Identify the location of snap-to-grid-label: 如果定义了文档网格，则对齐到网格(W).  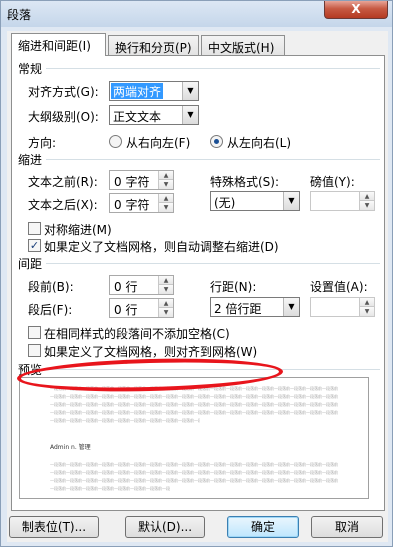
(151, 352).